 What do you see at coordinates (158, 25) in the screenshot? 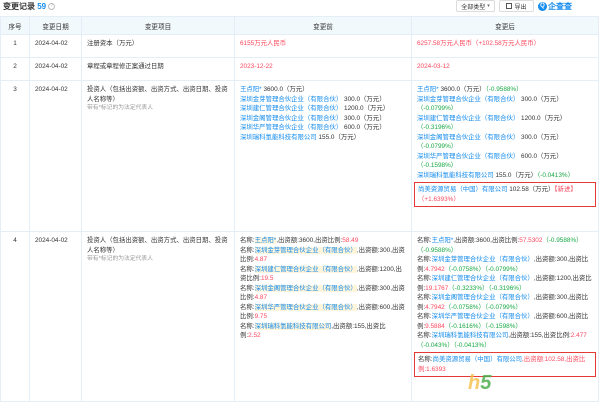
I see `col-header-item: 变更项目` at bounding box center [158, 25].